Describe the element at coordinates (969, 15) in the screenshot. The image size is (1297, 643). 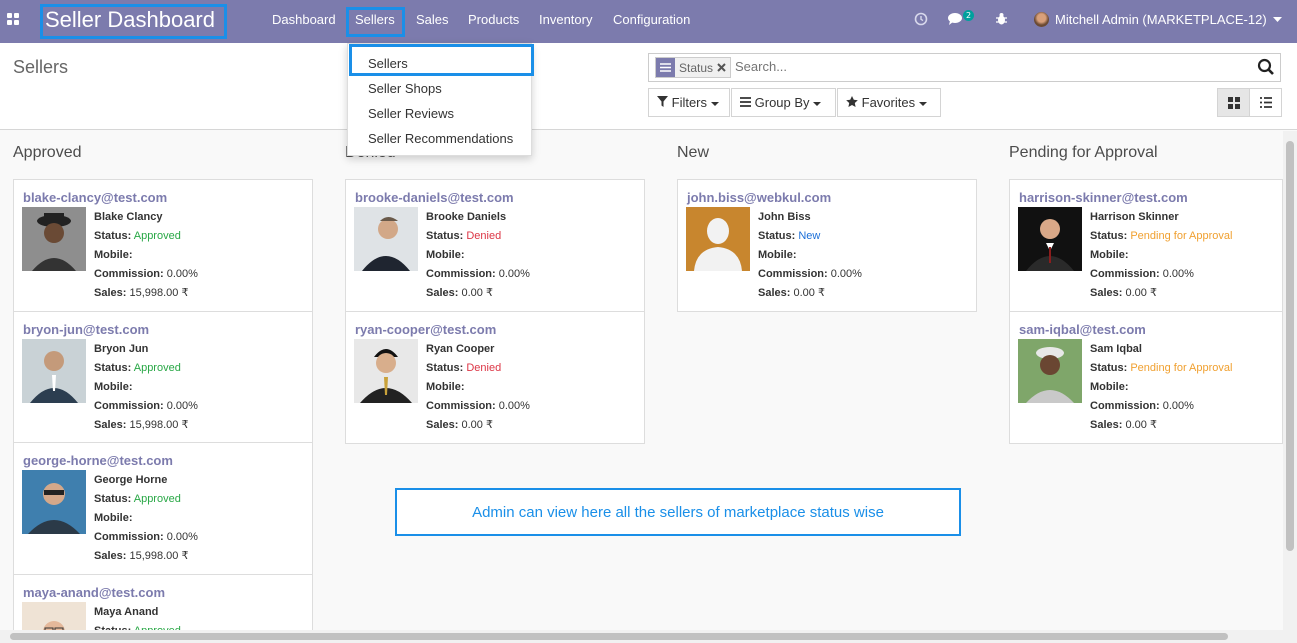
I see `messages-badge: 2` at that location.